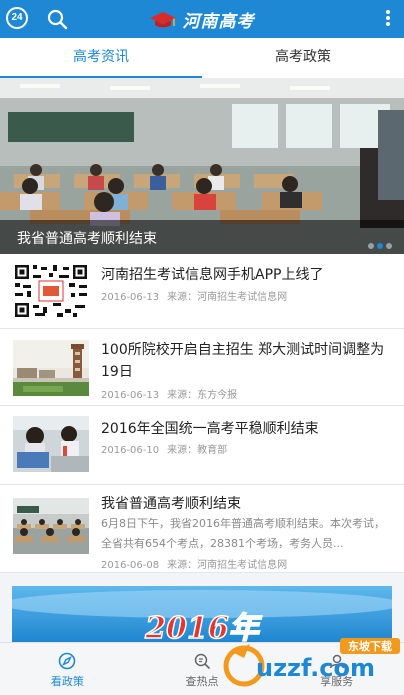  I want to click on news-date: 2016-06-08, so click(130, 565).